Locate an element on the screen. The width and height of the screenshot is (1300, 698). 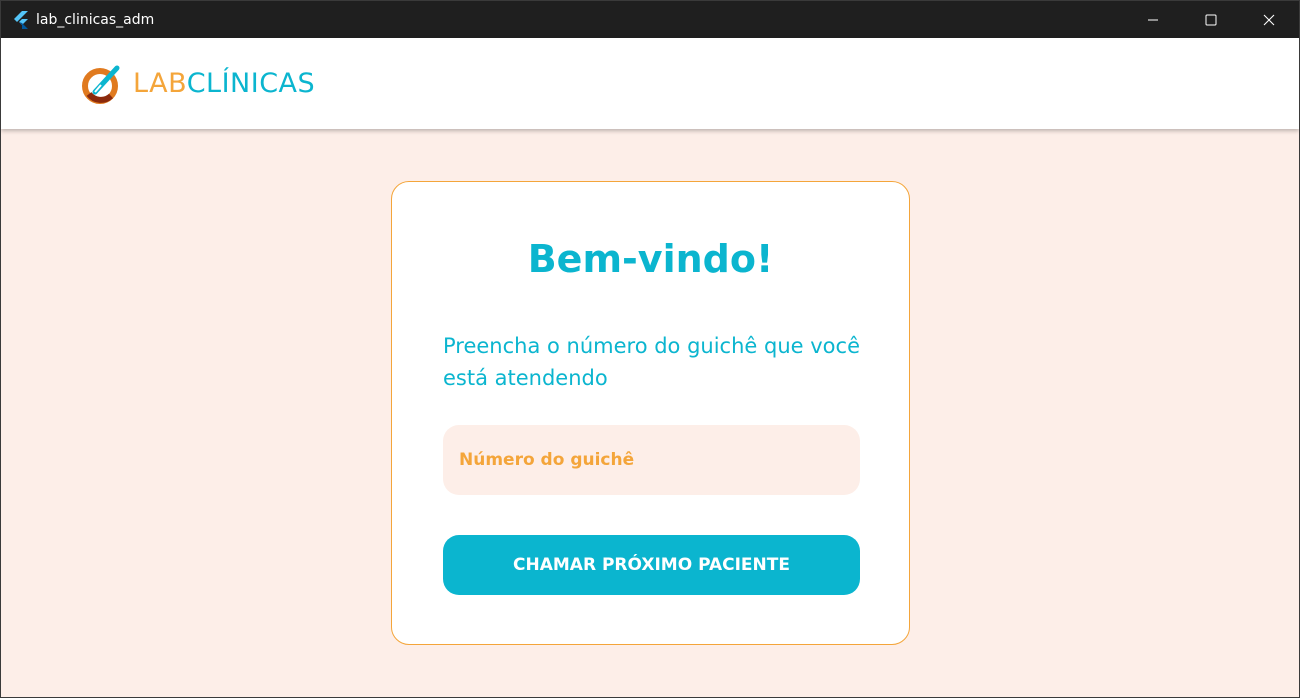
counter-number-field is located at coordinates (651, 460).